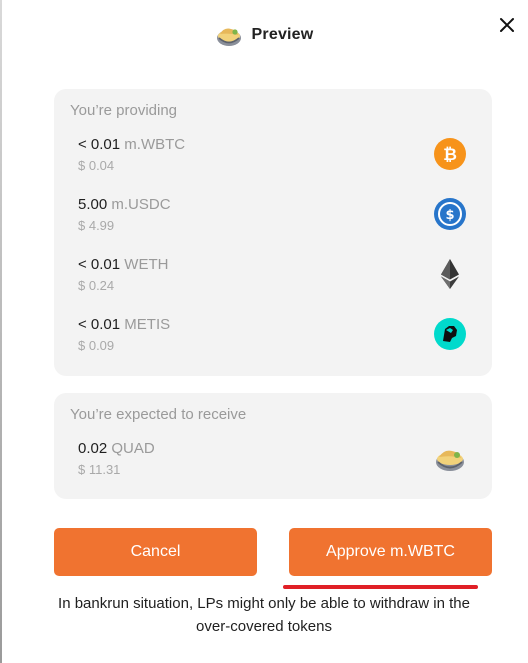 The width and height of the screenshot is (528, 663). I want to click on quad-icon, so click(450, 458).